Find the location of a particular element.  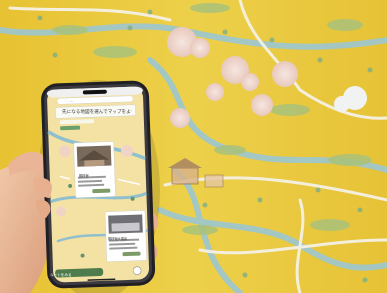

small-button is located at coordinates (70, 128).